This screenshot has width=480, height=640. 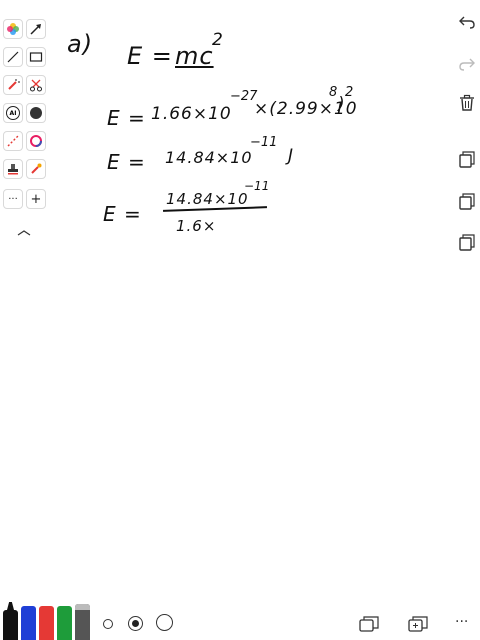 I want to click on arrow-tool-icon, so click(x=36, y=29).